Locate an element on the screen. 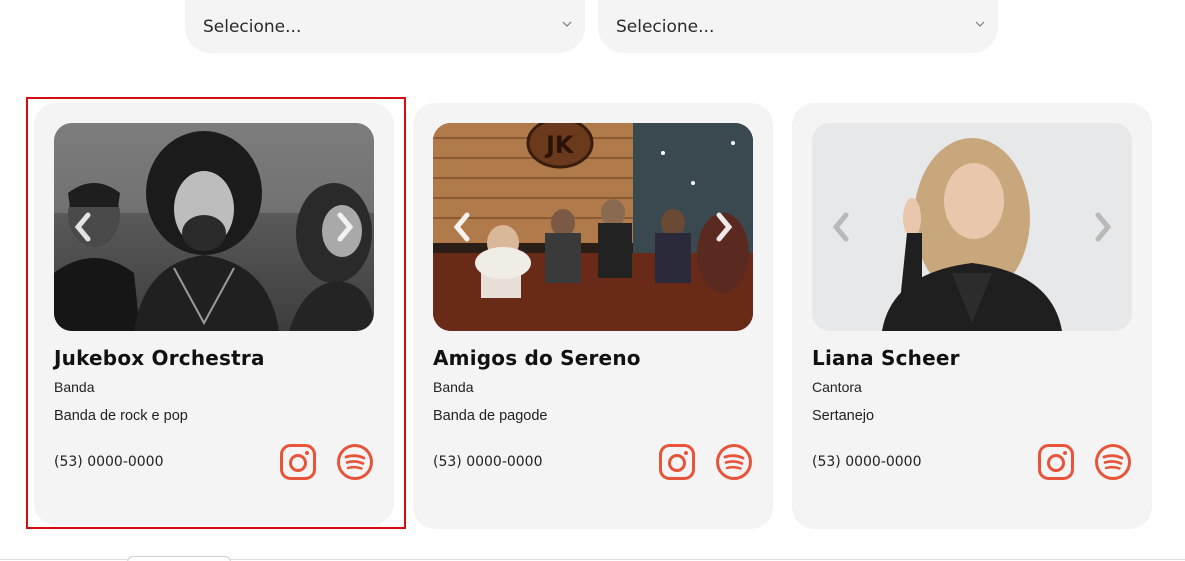 This screenshot has width=1185, height=561. artist-photo: JK is located at coordinates (593, 227).